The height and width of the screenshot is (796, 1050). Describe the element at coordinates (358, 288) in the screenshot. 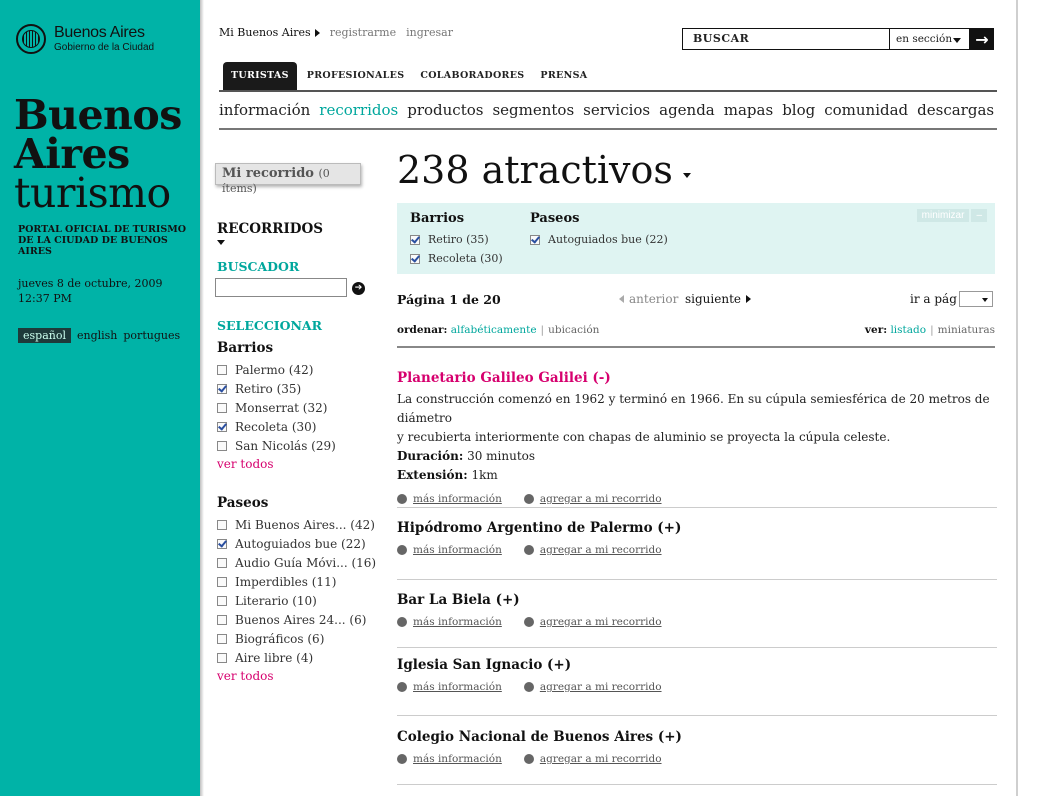

I see `buscador-go-icon: ➔` at that location.